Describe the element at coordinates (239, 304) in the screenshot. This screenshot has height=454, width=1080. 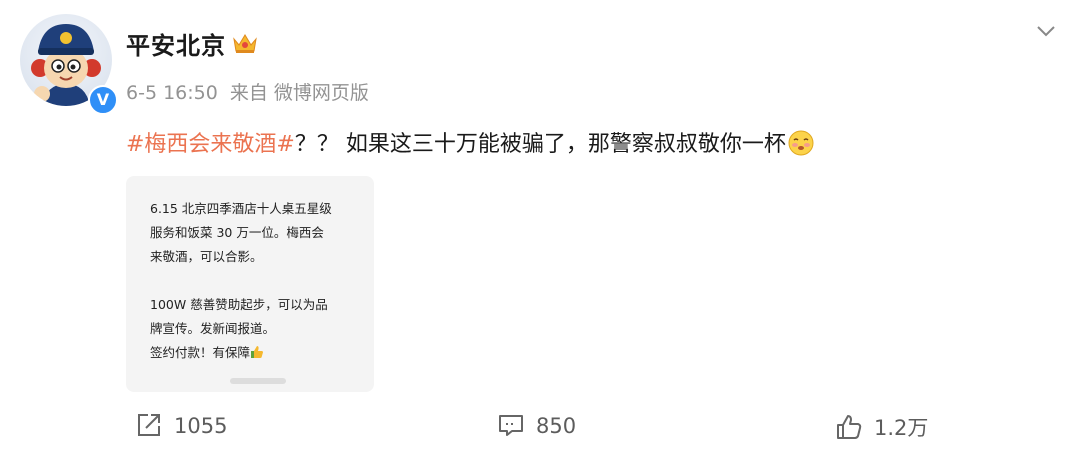
I see `card-text-line: 100W 慈善赞助起步，可以为品` at that location.